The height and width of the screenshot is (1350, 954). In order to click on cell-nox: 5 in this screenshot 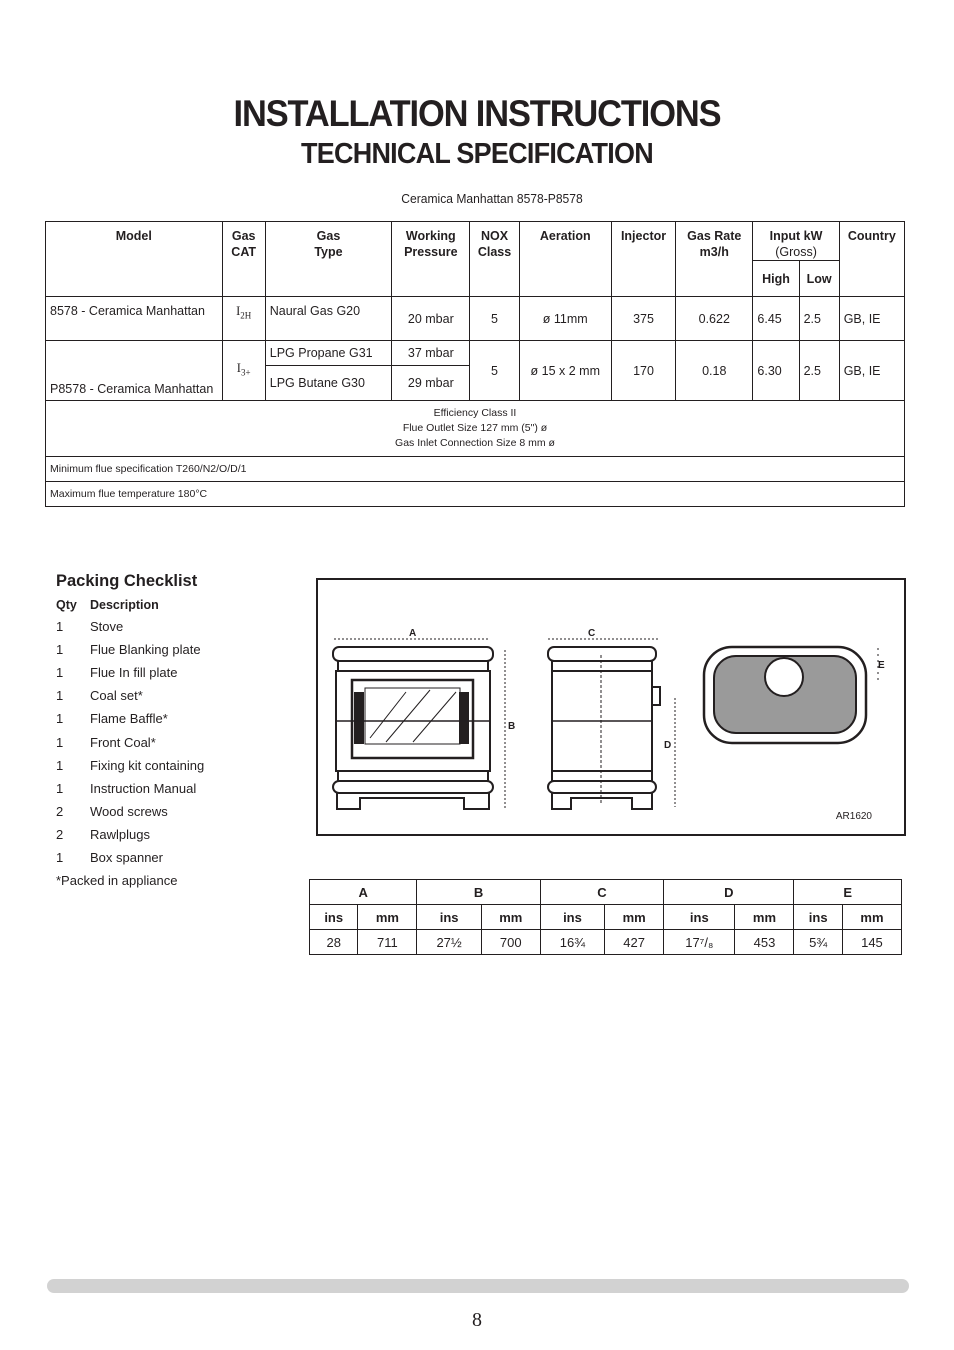, I will do `click(494, 318)`.